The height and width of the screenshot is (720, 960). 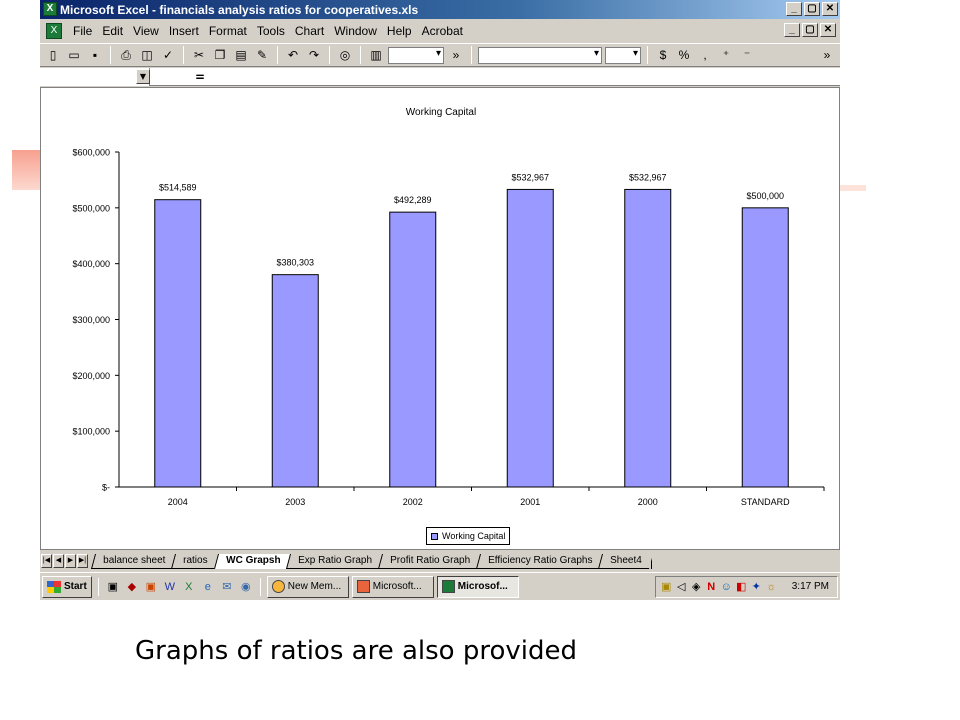 What do you see at coordinates (208, 587) in the screenshot?
I see `internet-explorer-icon: e` at bounding box center [208, 587].